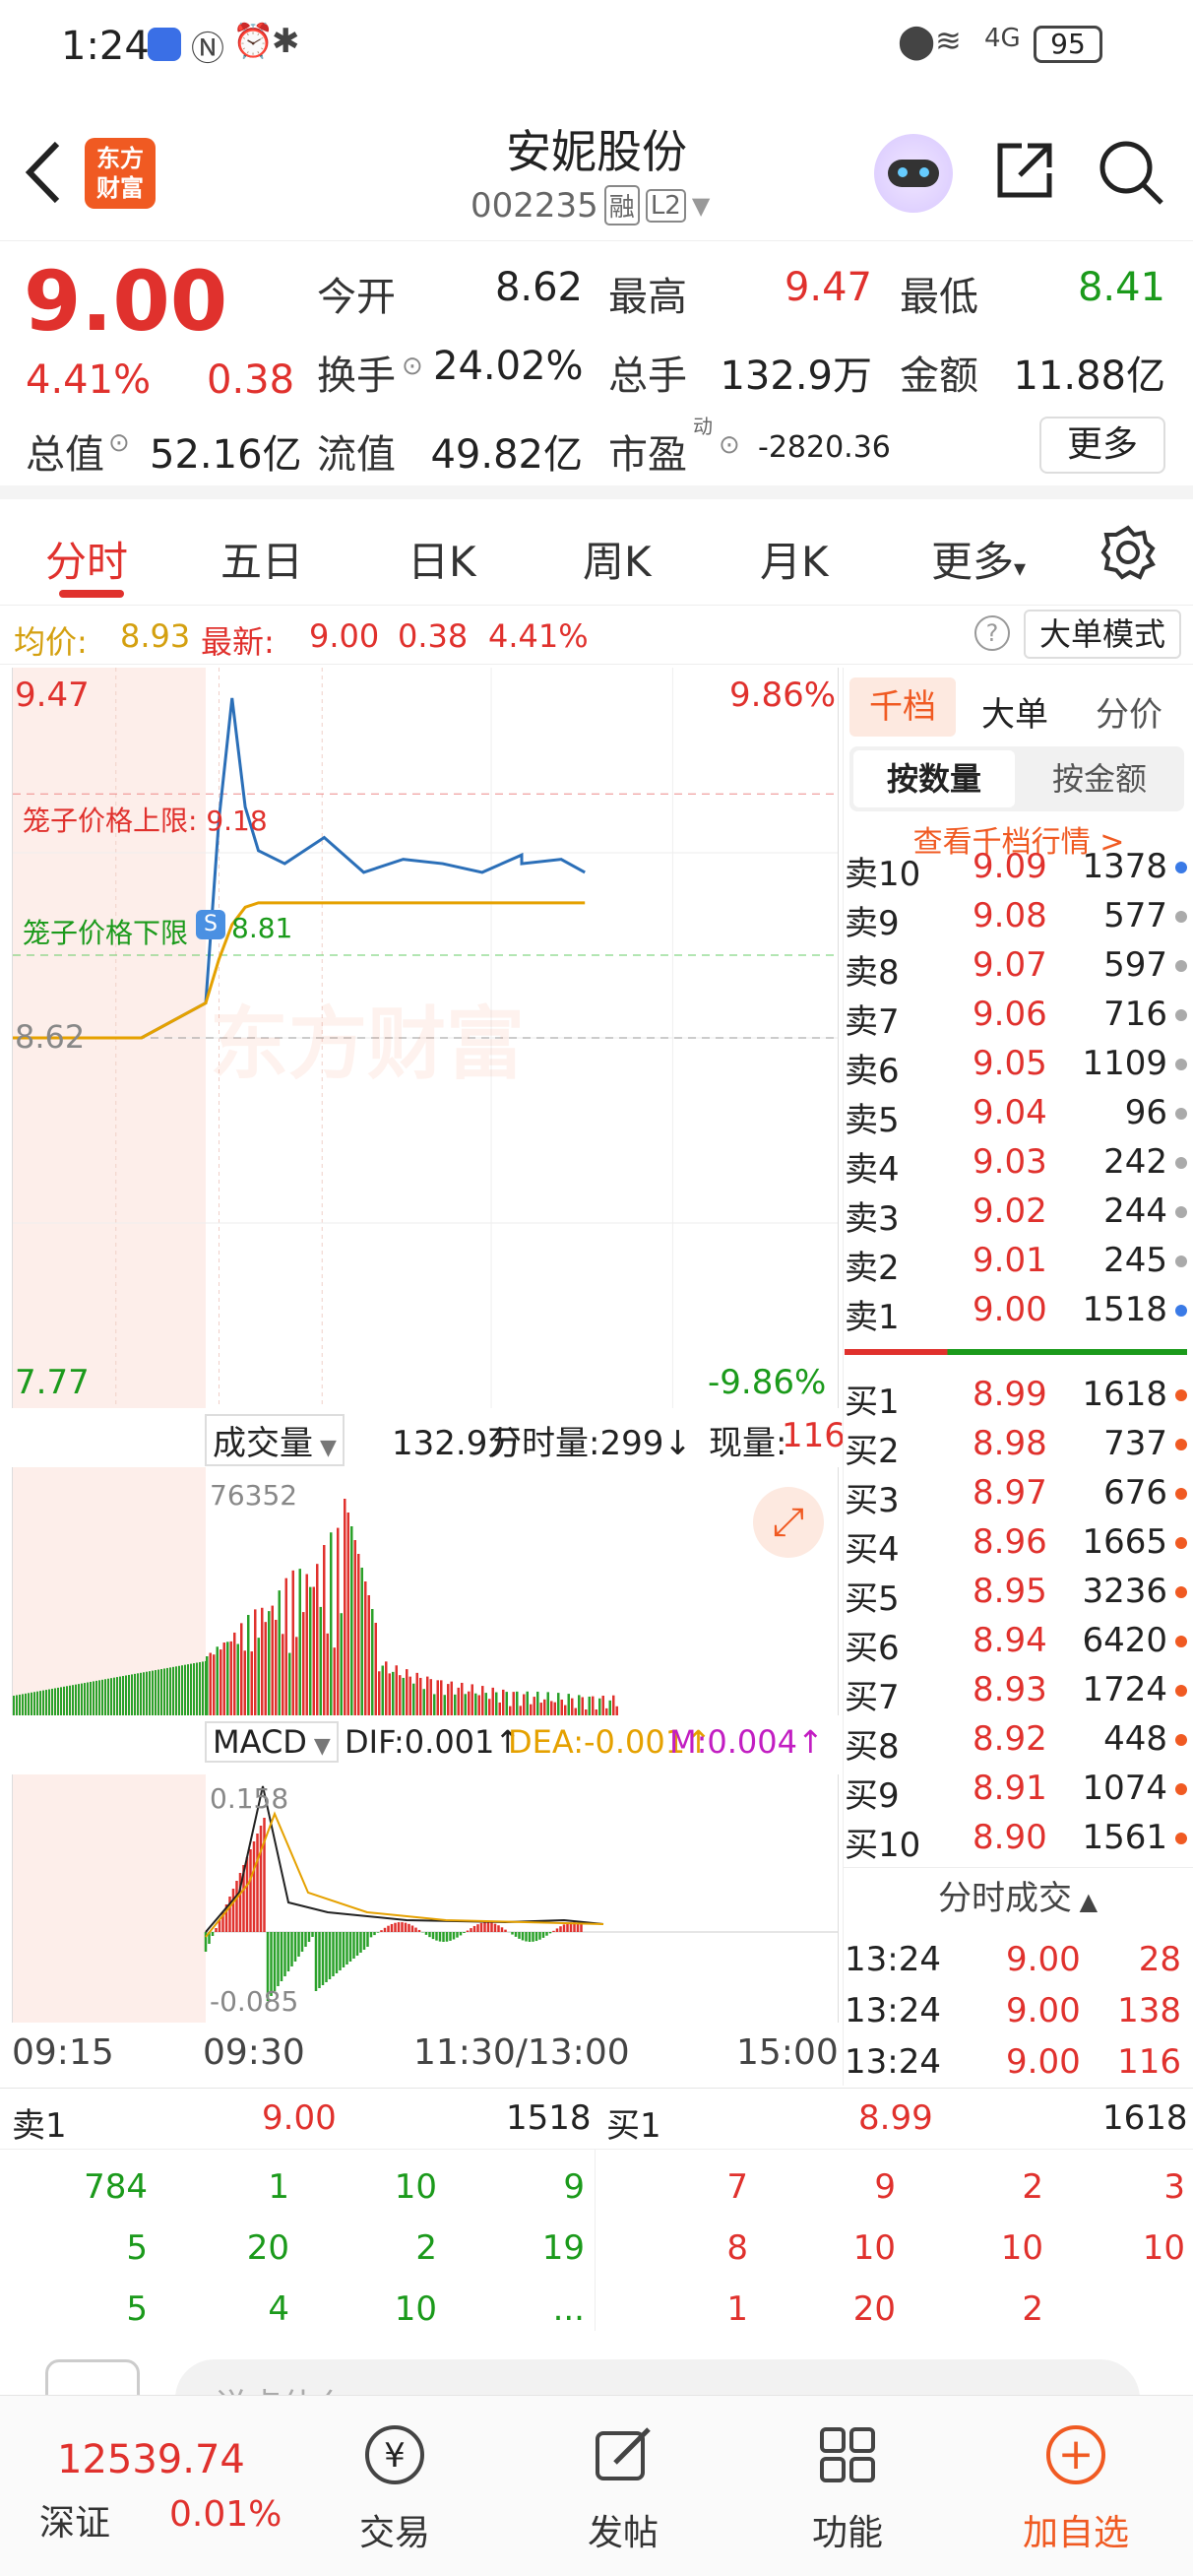  I want to click on tab-big-order: 大单, so click(1014, 711).